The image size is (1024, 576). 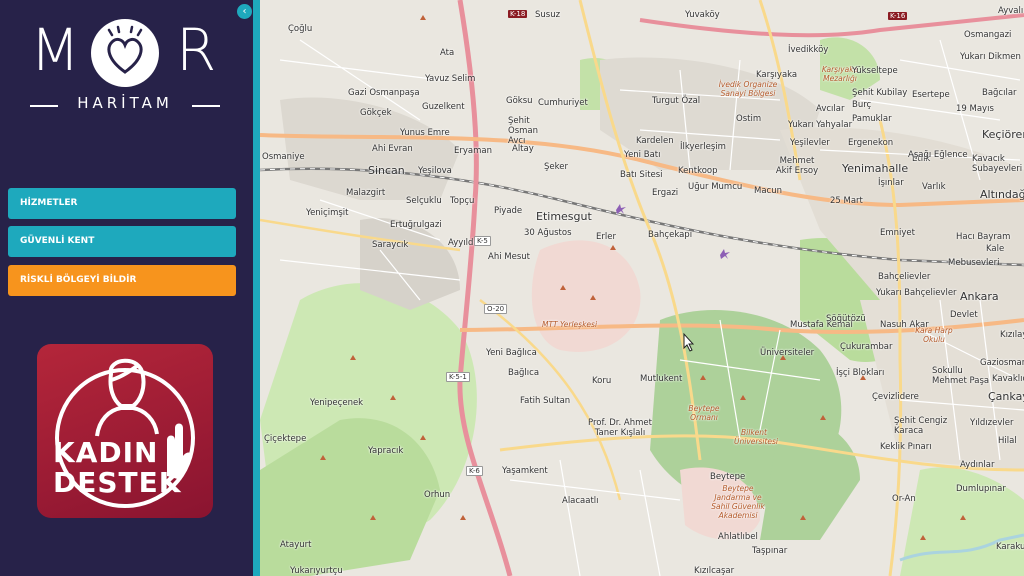 I want to click on map-label: Sincan, so click(x=386, y=170).